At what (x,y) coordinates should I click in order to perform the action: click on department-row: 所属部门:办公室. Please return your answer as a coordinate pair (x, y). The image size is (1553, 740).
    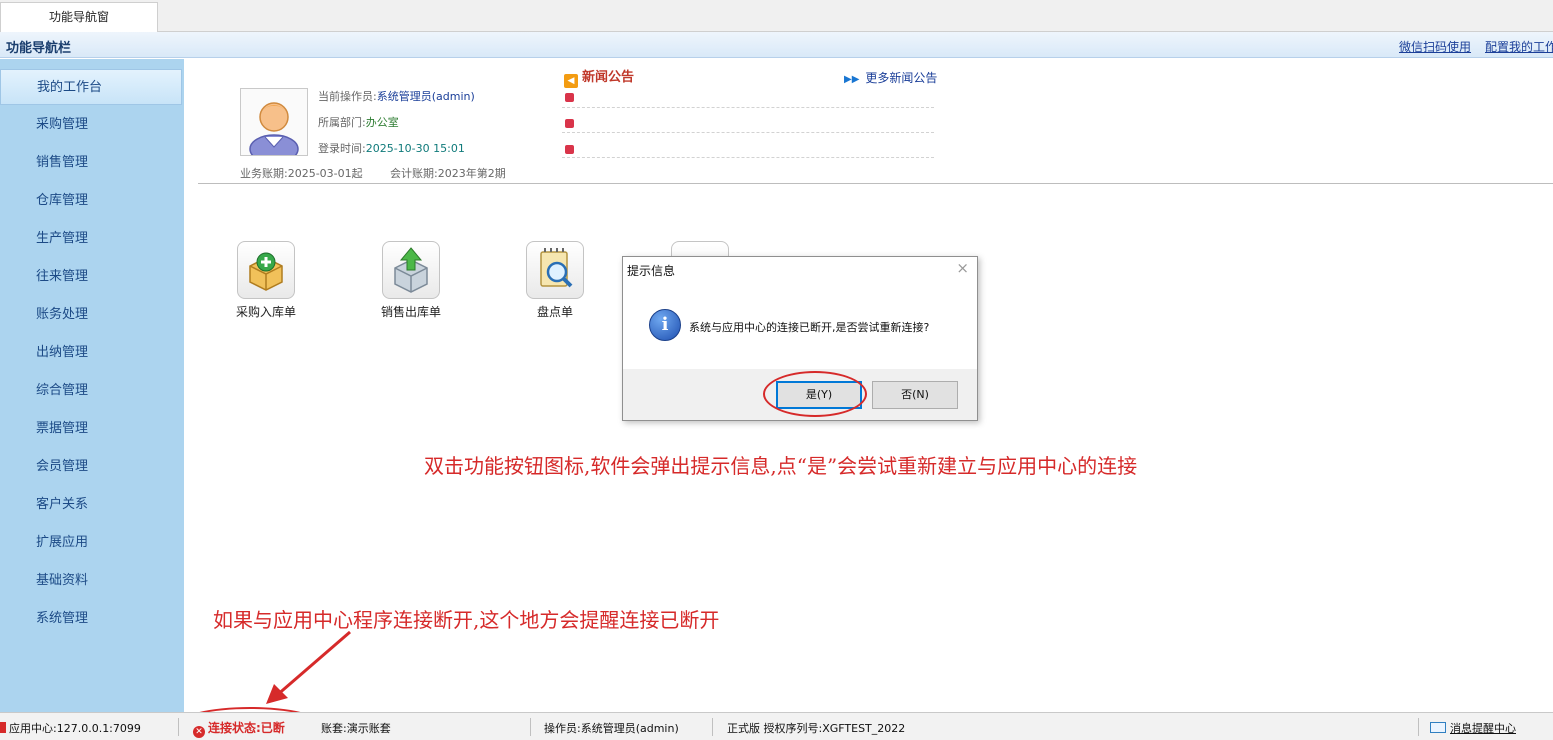
    Looking at the image, I should click on (358, 122).